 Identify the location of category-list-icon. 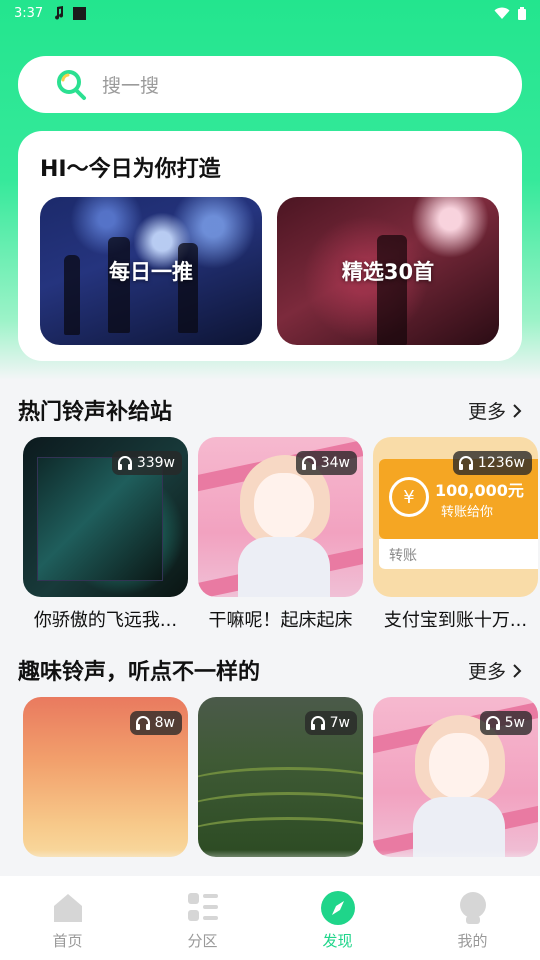
(202, 907).